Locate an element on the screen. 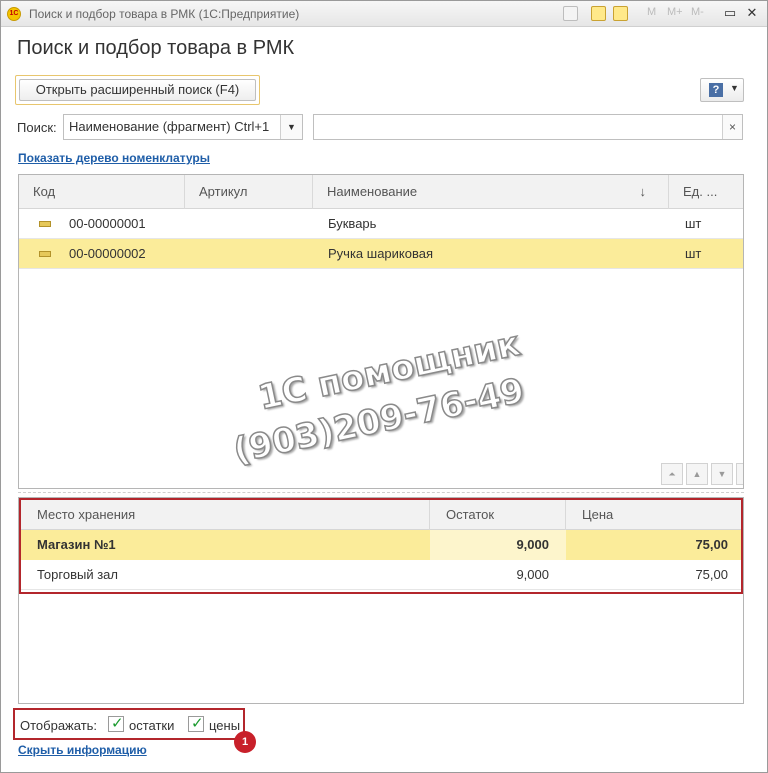 The height and width of the screenshot is (773, 768). cell-code: 00-00000002 is located at coordinates (107, 253).